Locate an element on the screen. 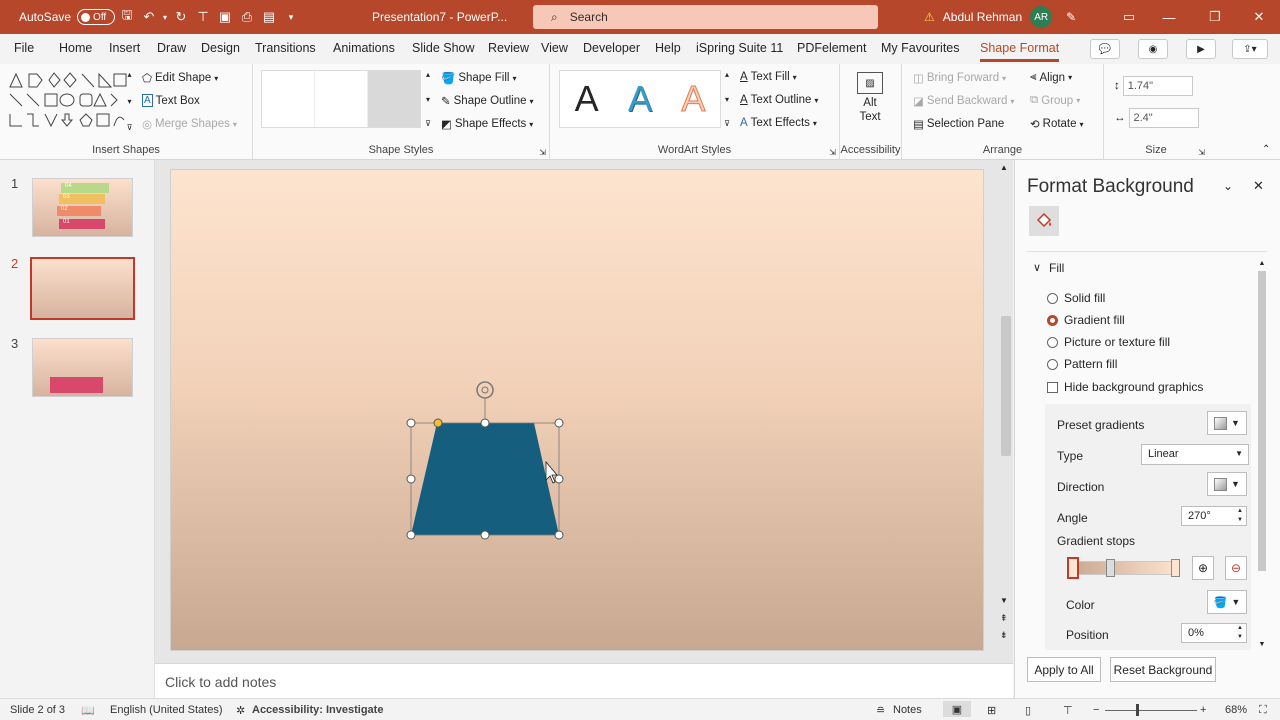  avatar: AR is located at coordinates (1041, 17).